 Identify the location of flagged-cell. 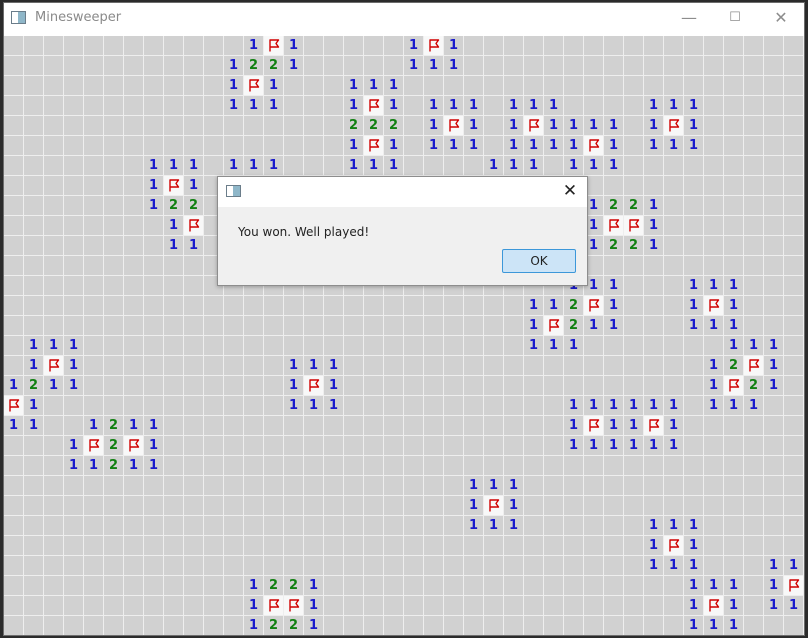
(734, 386).